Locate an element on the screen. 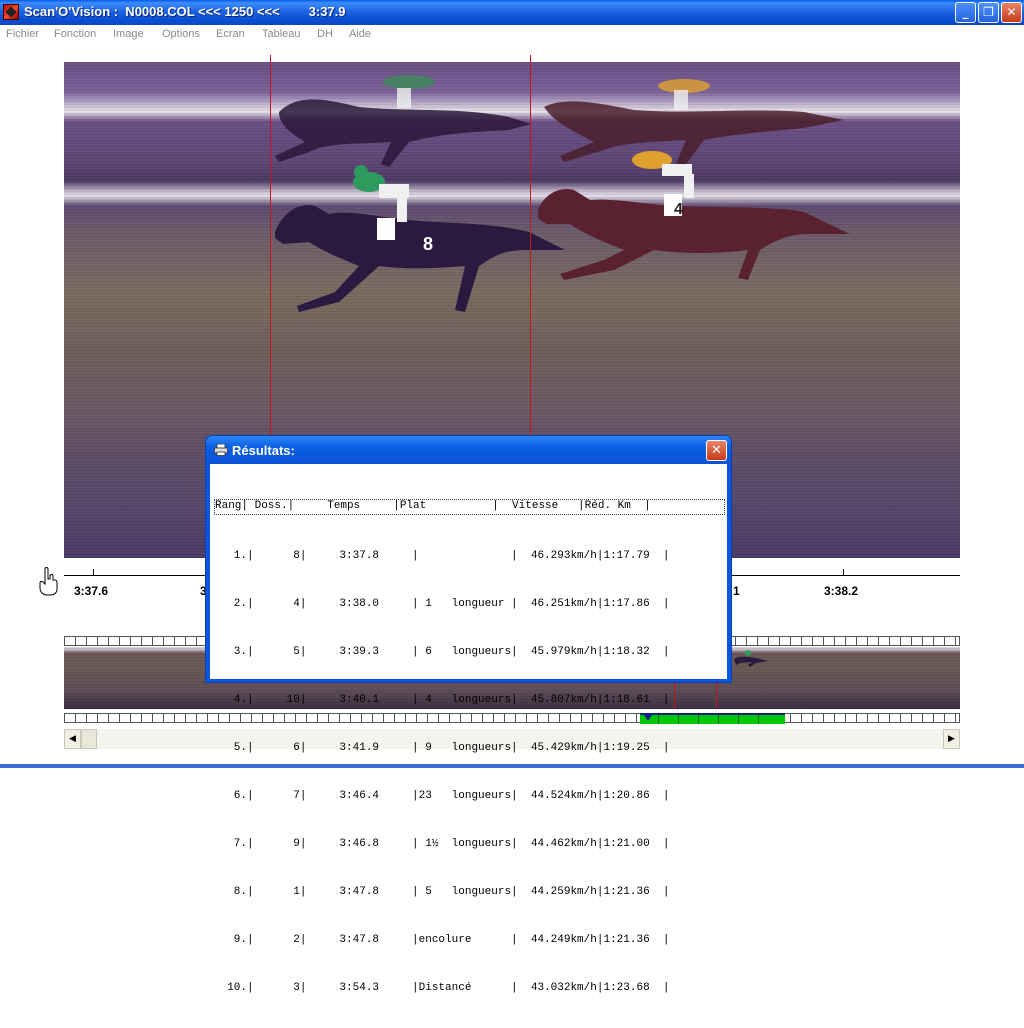 This screenshot has width=1024, height=1028. horse-number-8: 8 is located at coordinates (428, 244).